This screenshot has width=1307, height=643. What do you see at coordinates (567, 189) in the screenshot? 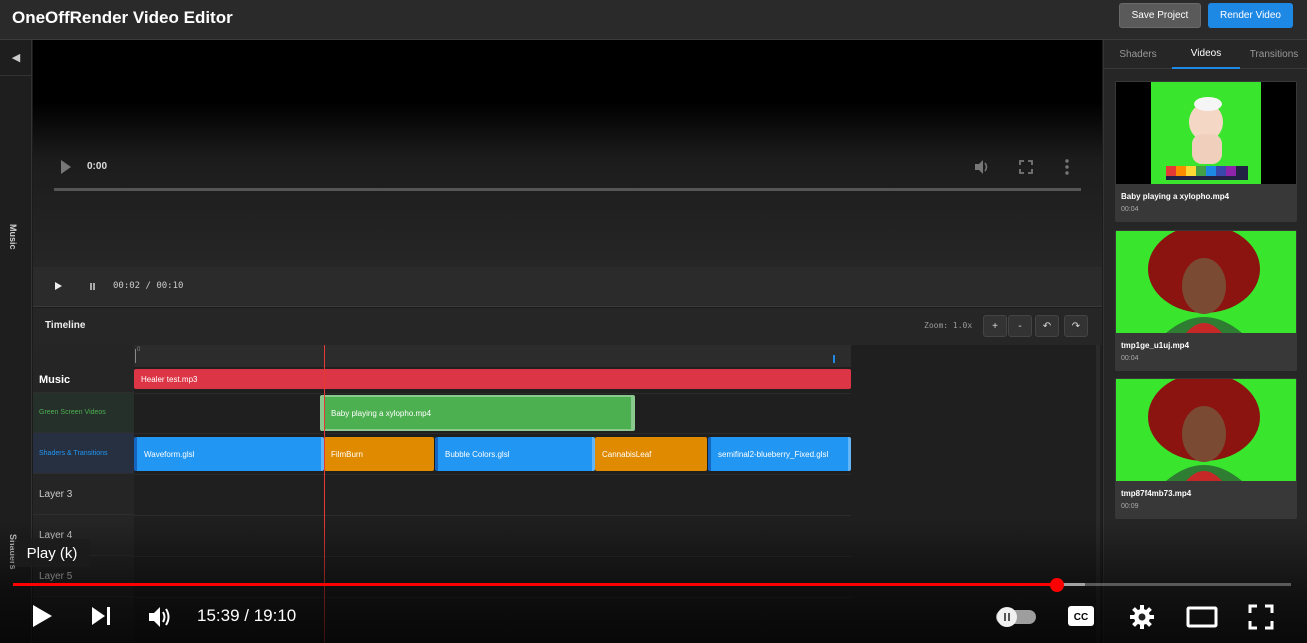
I see `preview-progress-bar` at bounding box center [567, 189].